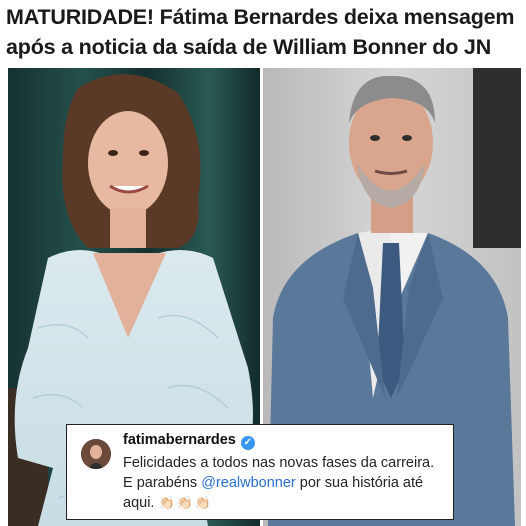  Describe the element at coordinates (96, 454) in the screenshot. I see `avatar` at that location.